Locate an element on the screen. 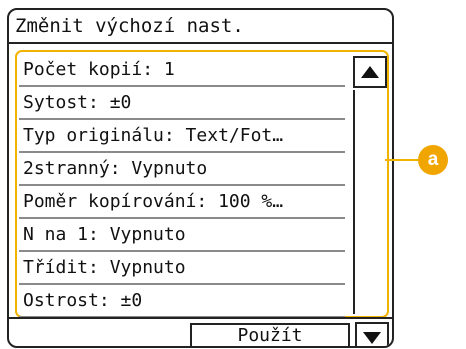 This screenshot has width=466, height=349. apply-button: Použít is located at coordinates (270, 334).